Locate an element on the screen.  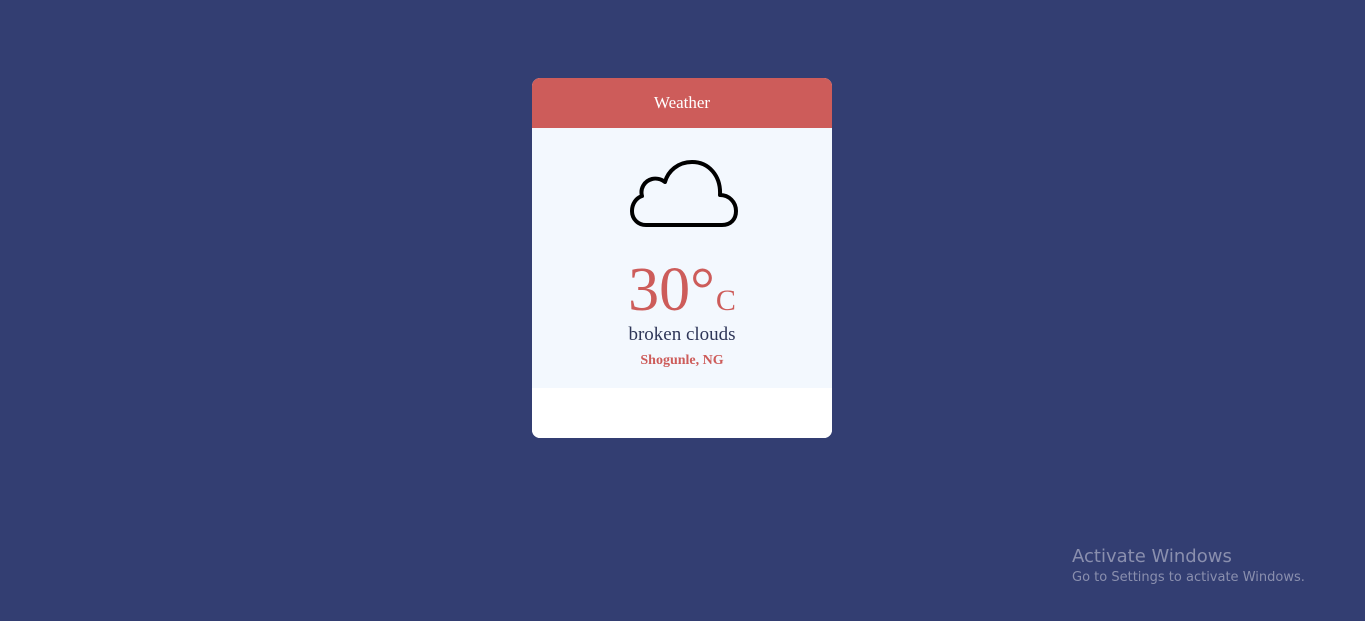
watermark-subtitle: Go to Settings to activate Windows. is located at coordinates (1188, 577).